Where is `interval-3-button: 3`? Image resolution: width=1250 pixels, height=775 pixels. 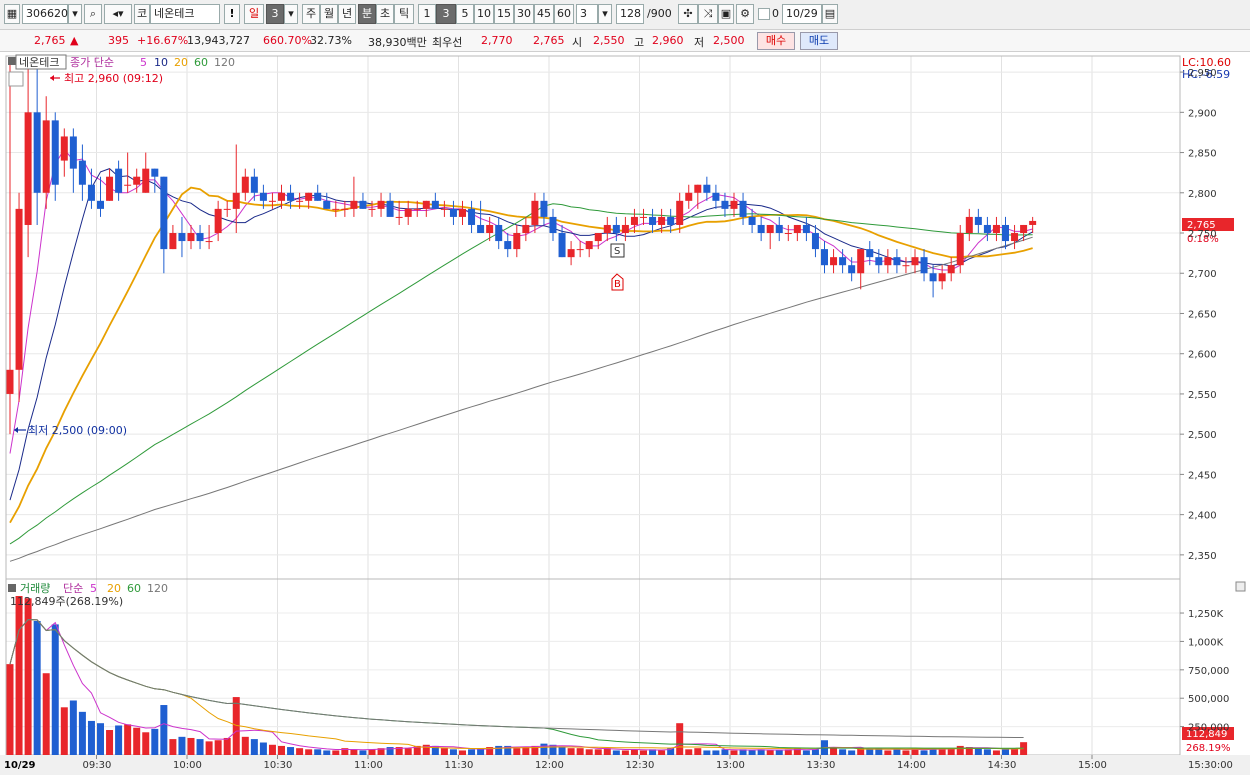 interval-3-button: 3 is located at coordinates (446, 14).